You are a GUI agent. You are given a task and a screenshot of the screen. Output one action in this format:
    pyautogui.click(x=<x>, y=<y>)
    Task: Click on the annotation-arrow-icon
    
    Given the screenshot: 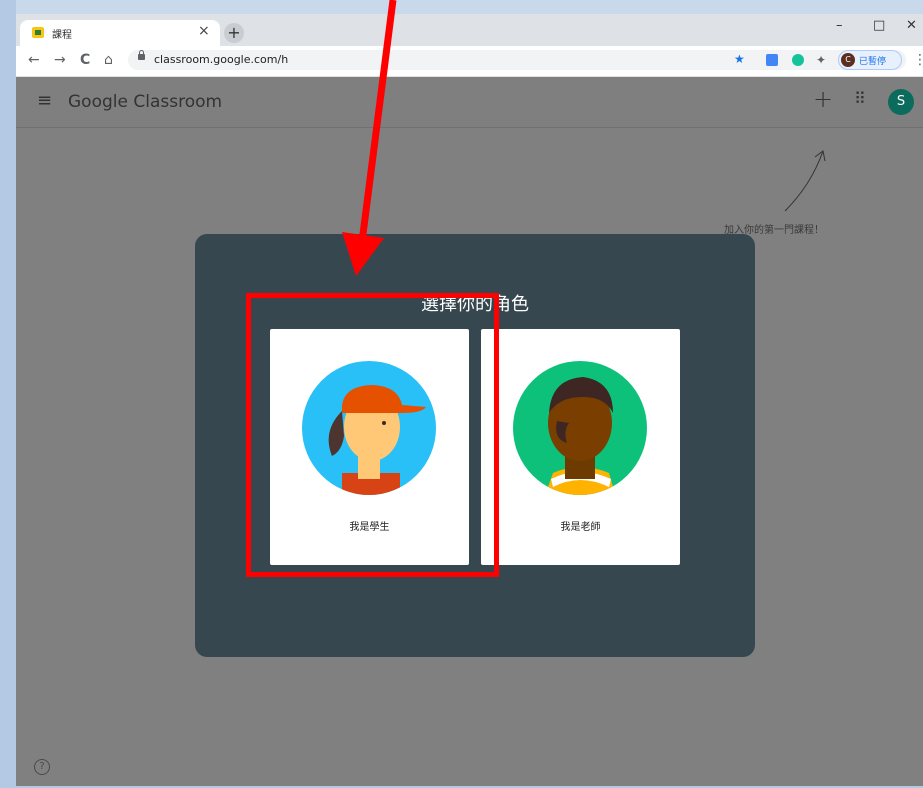 What is the action you would take?
    pyautogui.click(x=369, y=138)
    